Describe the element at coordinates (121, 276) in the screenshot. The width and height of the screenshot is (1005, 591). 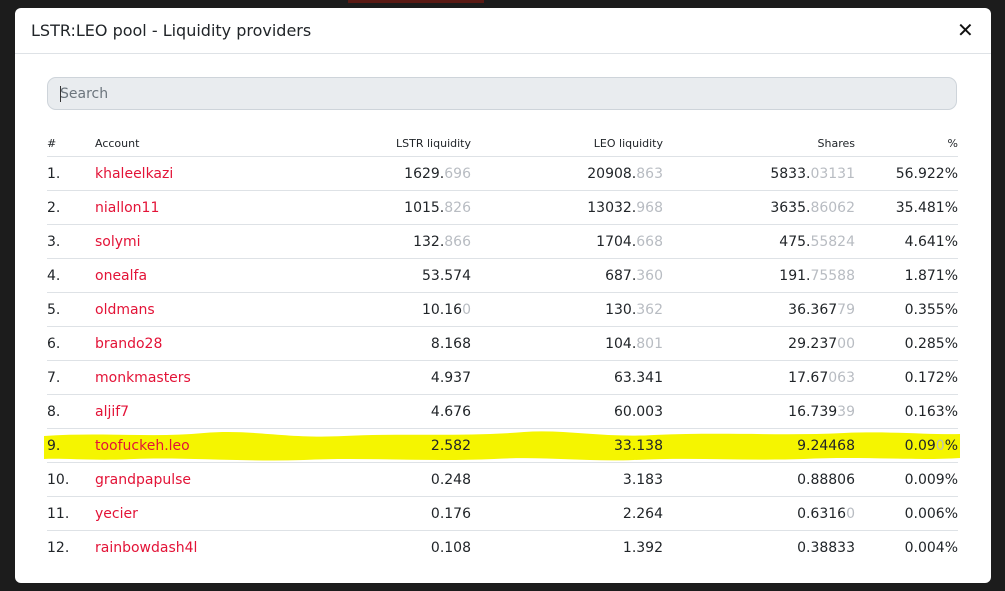
I see `account-link: onealfa` at that location.